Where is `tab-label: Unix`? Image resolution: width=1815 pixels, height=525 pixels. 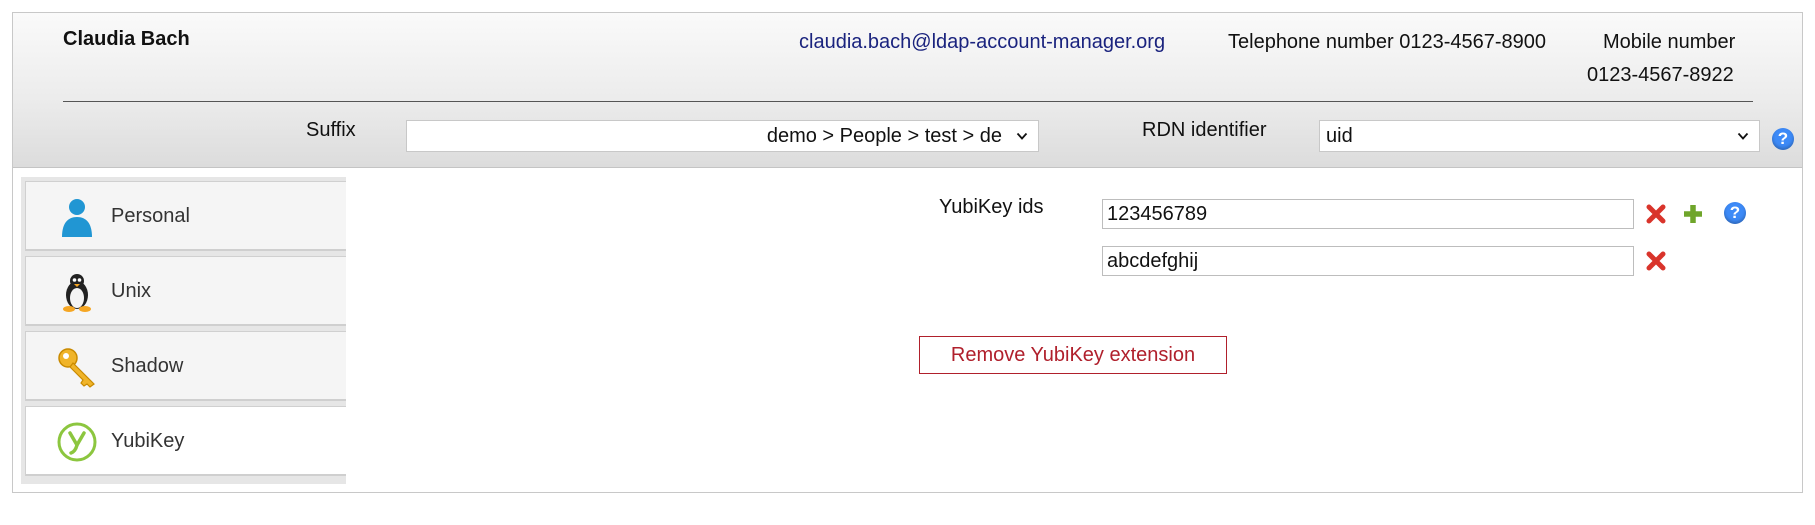 tab-label: Unix is located at coordinates (131, 291).